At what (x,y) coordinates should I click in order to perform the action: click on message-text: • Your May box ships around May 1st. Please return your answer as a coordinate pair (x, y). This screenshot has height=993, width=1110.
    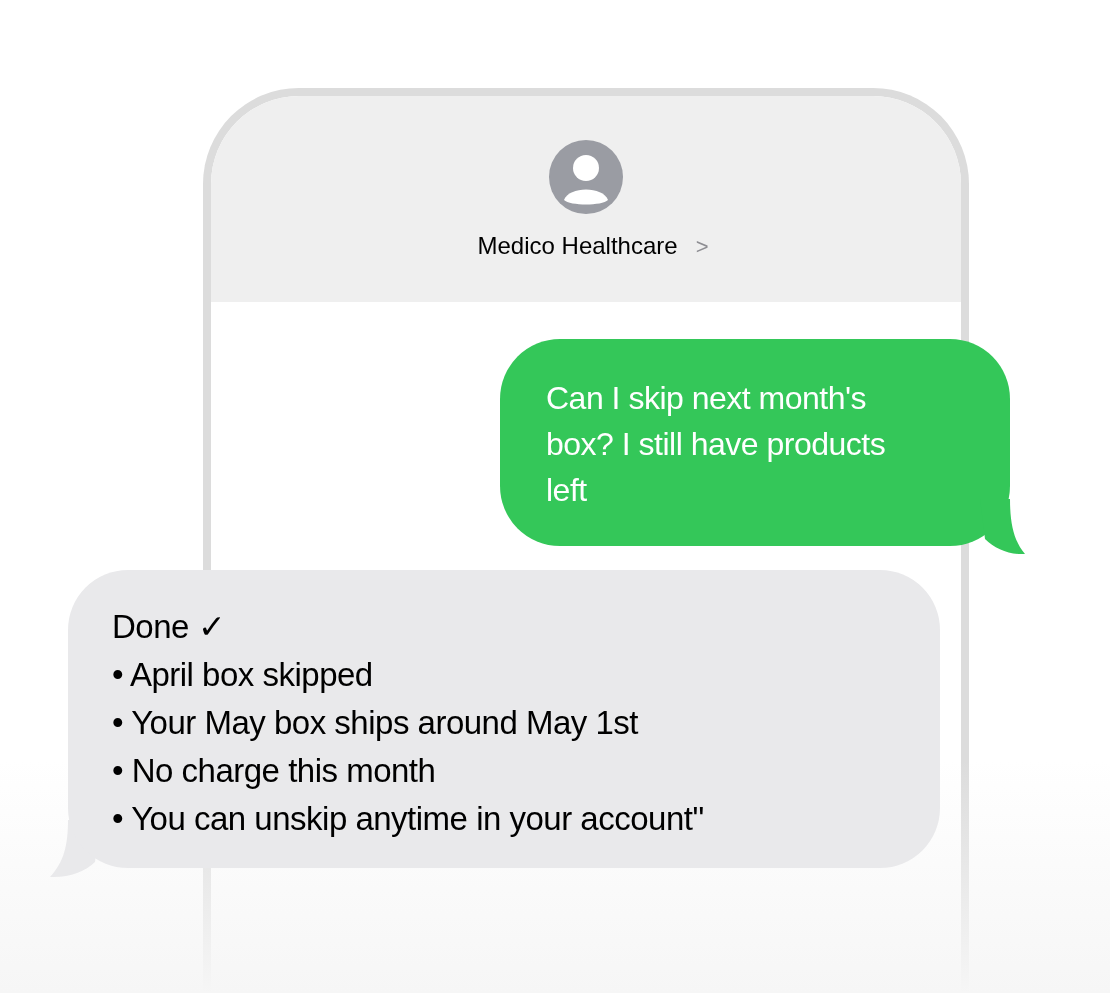
    Looking at the image, I should click on (376, 723).